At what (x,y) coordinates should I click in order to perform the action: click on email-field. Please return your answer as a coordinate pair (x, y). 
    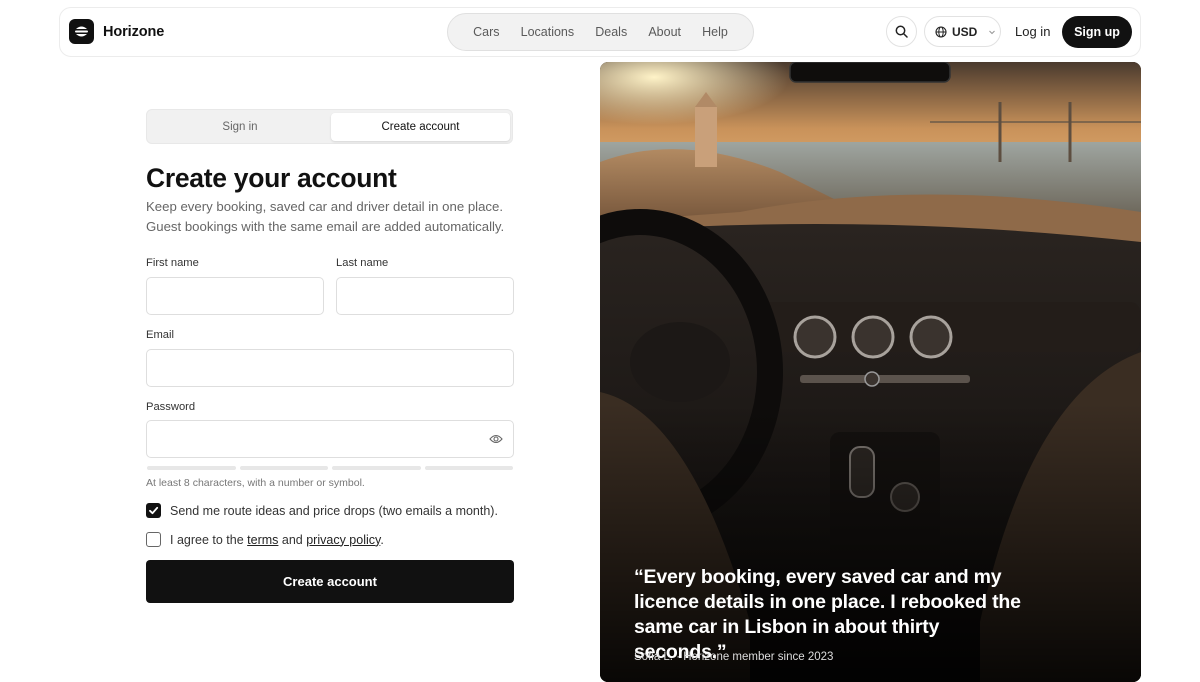
    Looking at the image, I should click on (330, 368).